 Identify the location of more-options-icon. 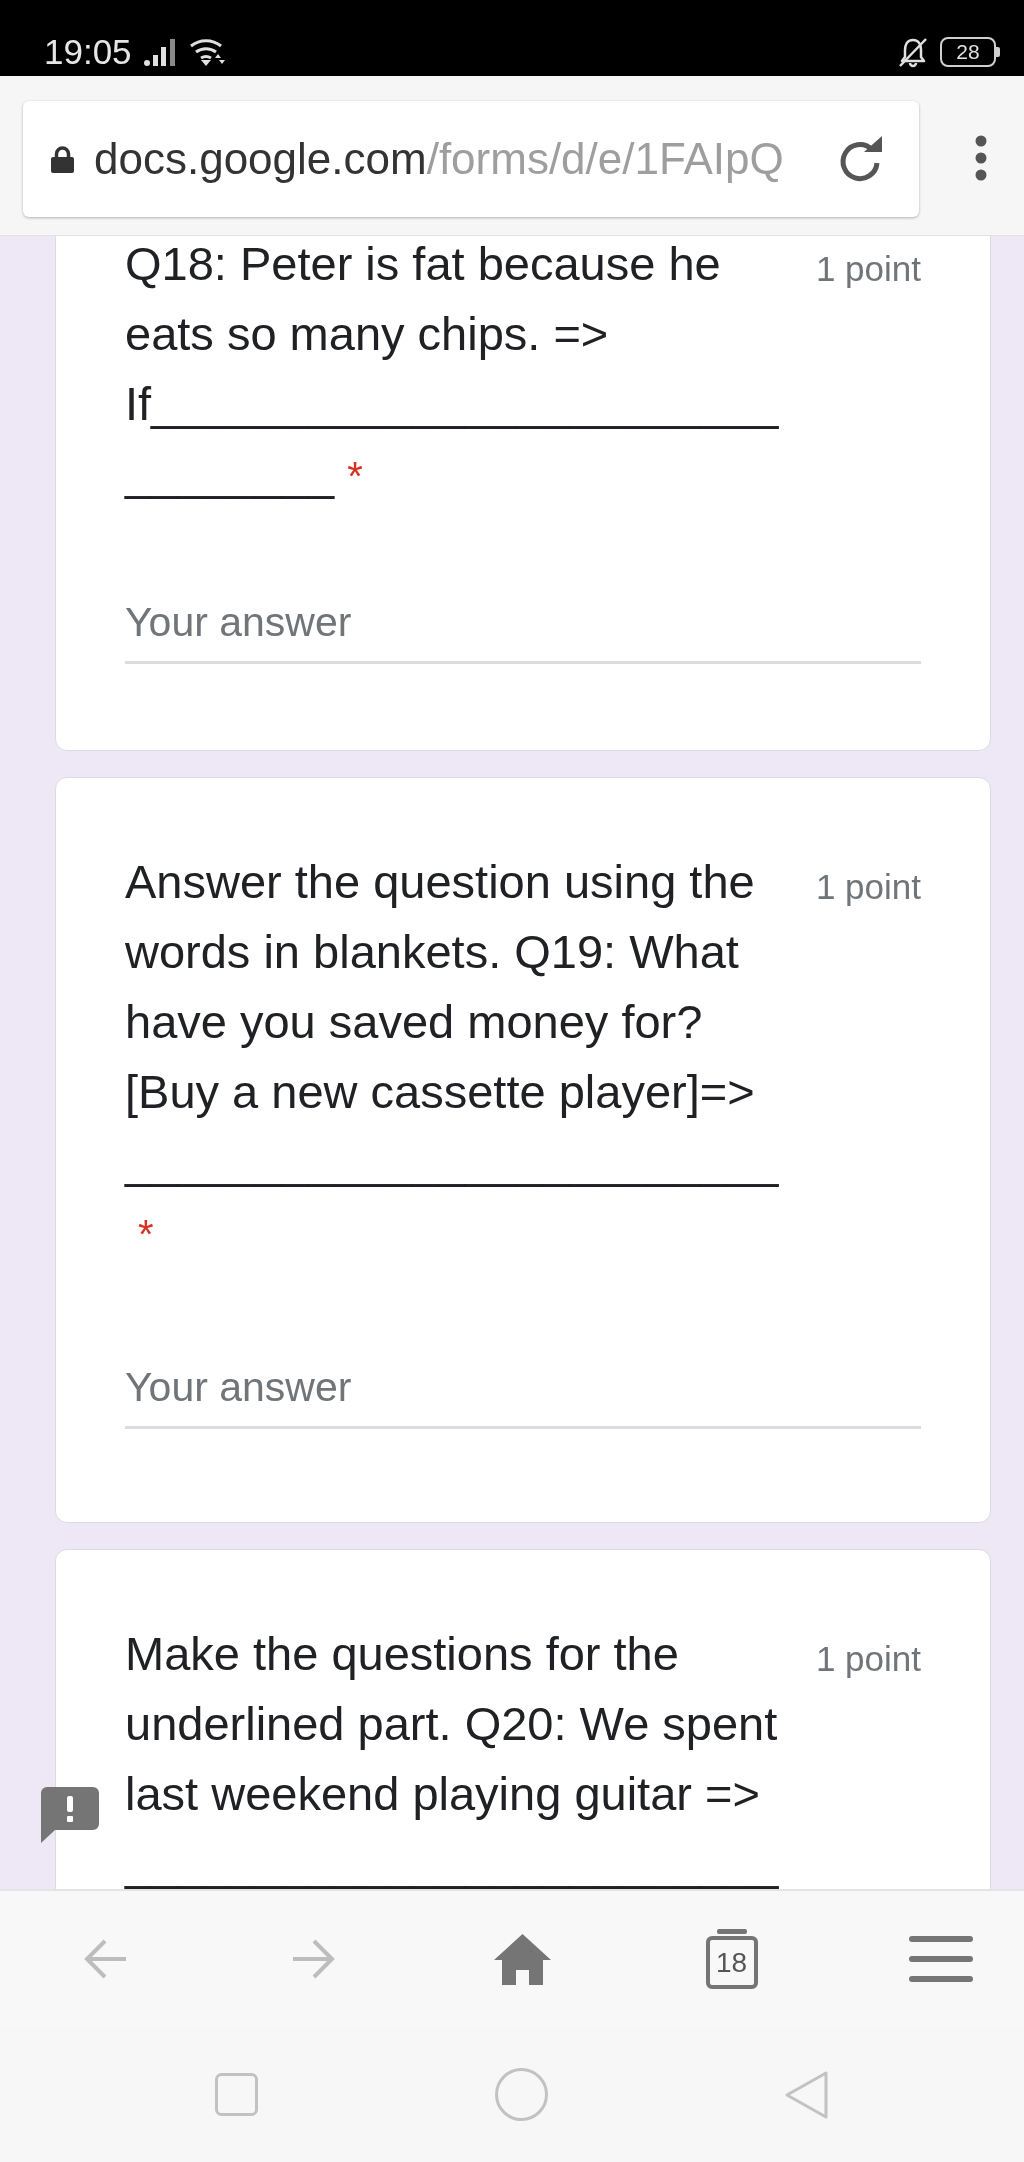
(981, 158).